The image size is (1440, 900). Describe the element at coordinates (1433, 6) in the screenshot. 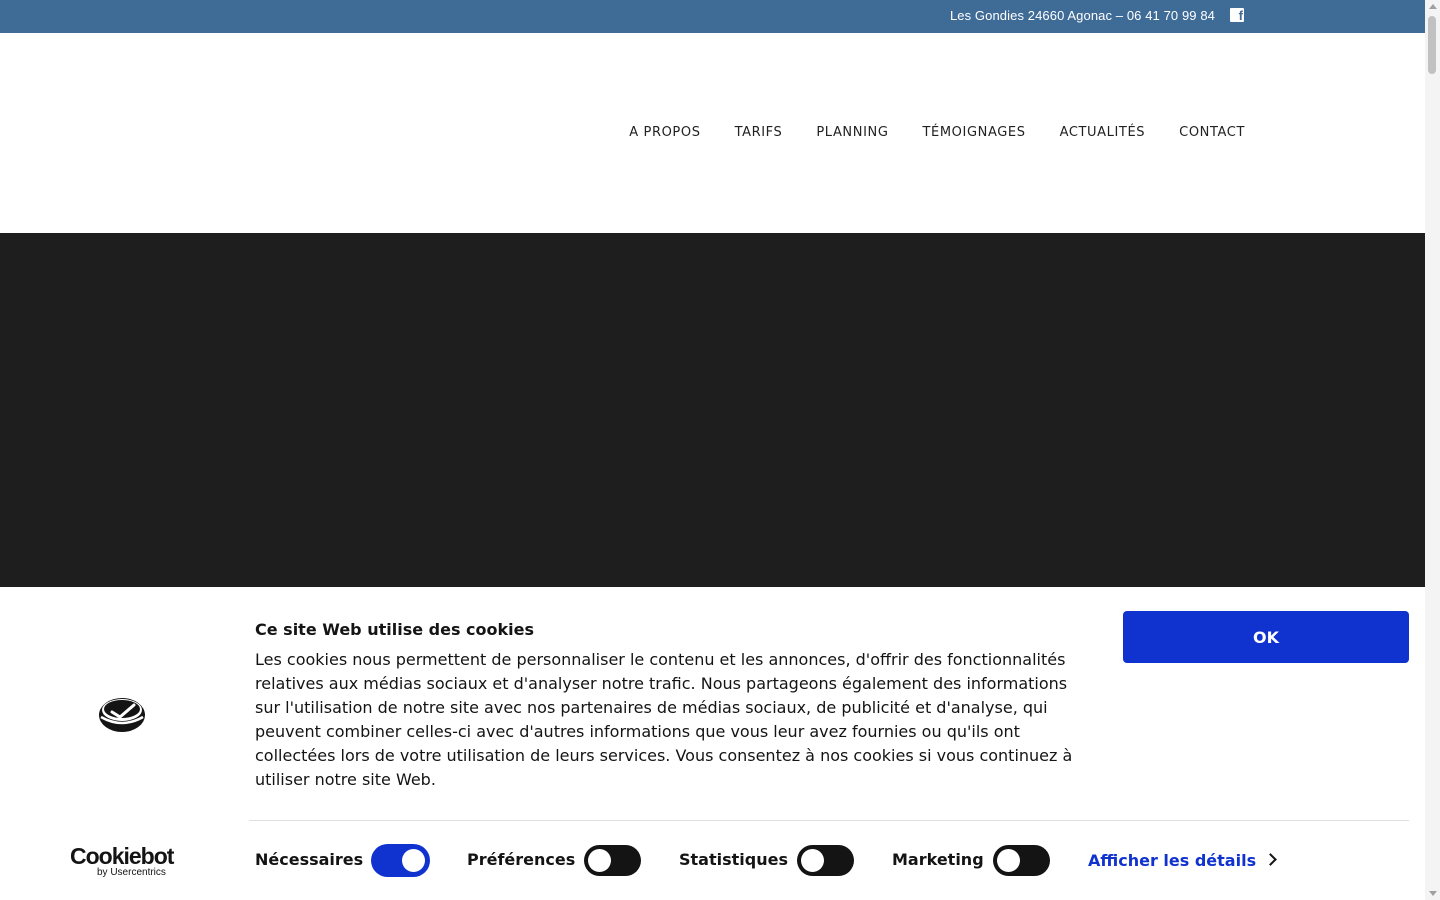

I see `scroll-up-arrow-icon` at that location.